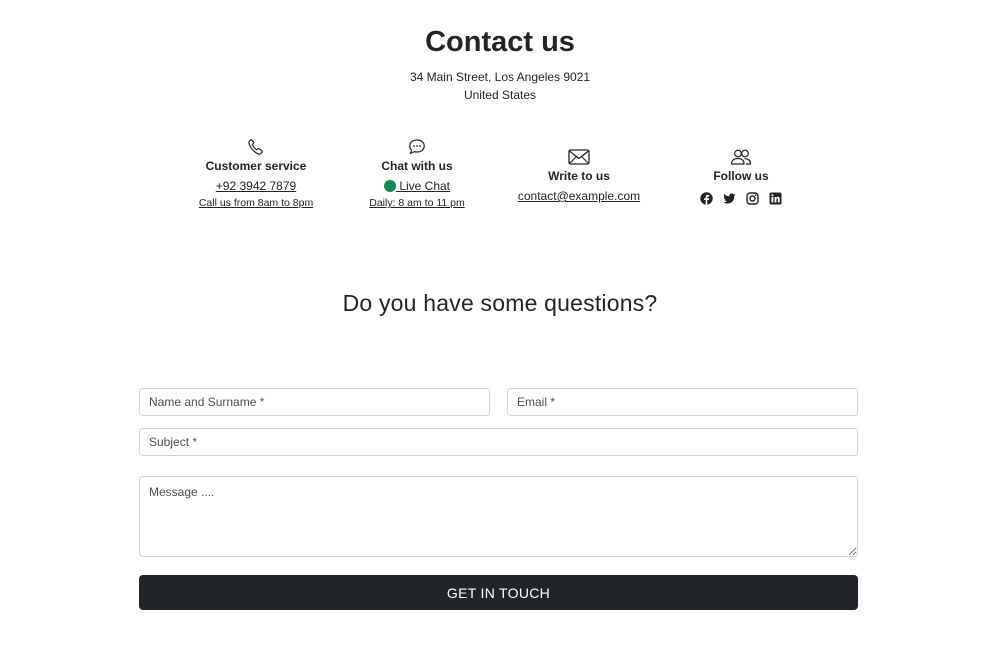  Describe the element at coordinates (741, 157) in the screenshot. I see `people-icon` at that location.